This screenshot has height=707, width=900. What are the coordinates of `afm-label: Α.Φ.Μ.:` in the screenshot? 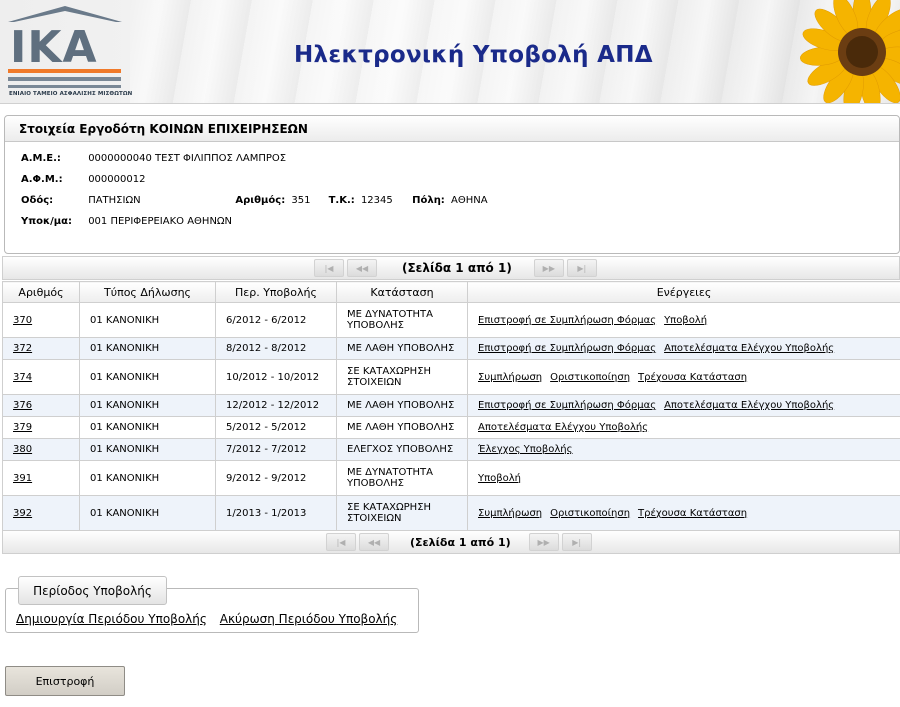 It's located at (42, 179).